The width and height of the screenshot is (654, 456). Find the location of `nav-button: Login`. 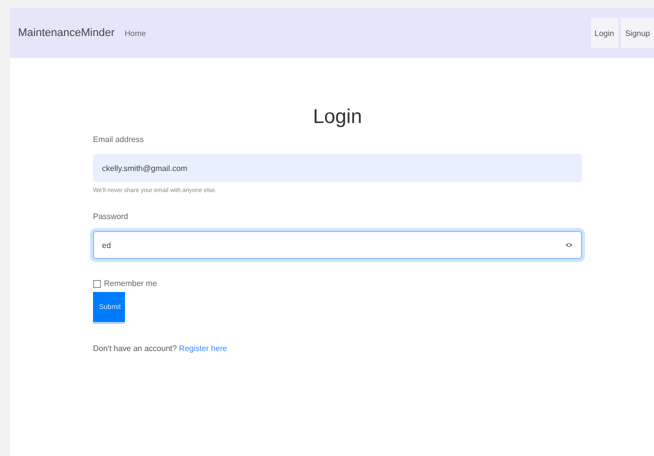

nav-button: Login is located at coordinates (604, 33).